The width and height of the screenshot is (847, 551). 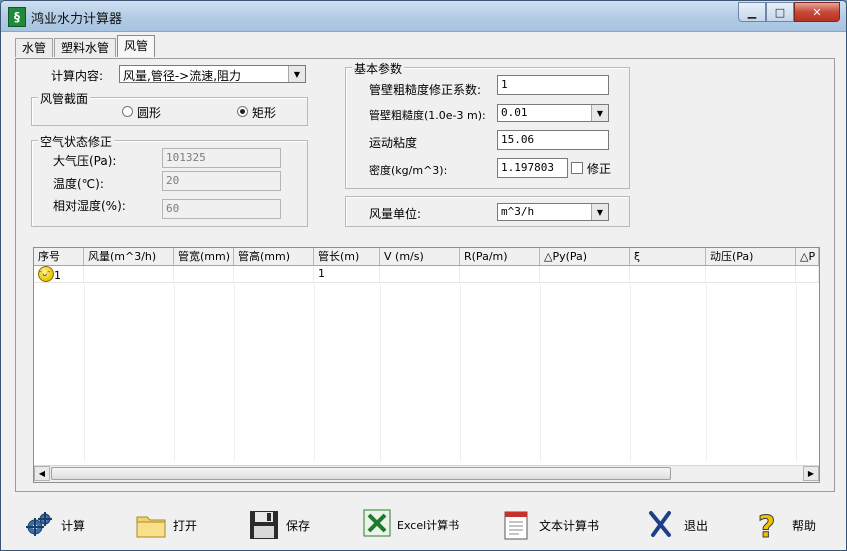 I want to click on column-header: 动压(Pa), so click(x=751, y=256).